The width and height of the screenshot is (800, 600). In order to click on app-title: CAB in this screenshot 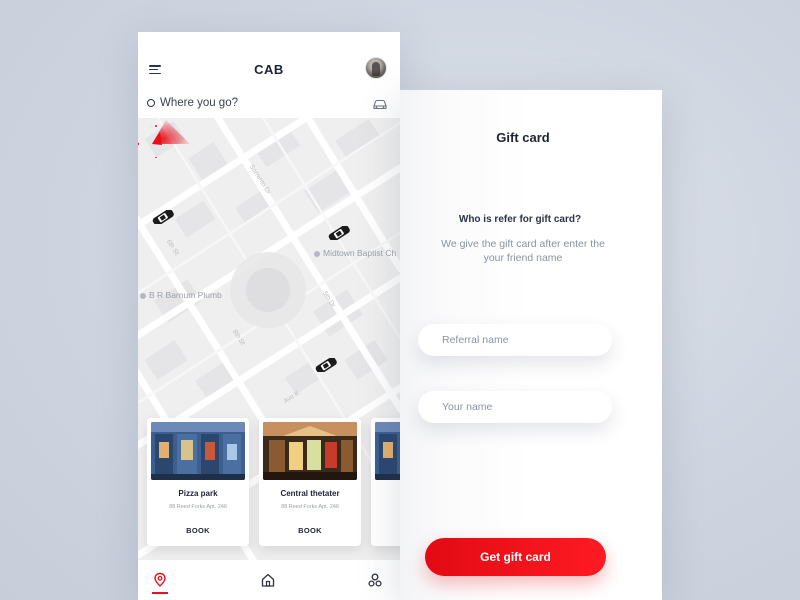, I will do `click(269, 69)`.